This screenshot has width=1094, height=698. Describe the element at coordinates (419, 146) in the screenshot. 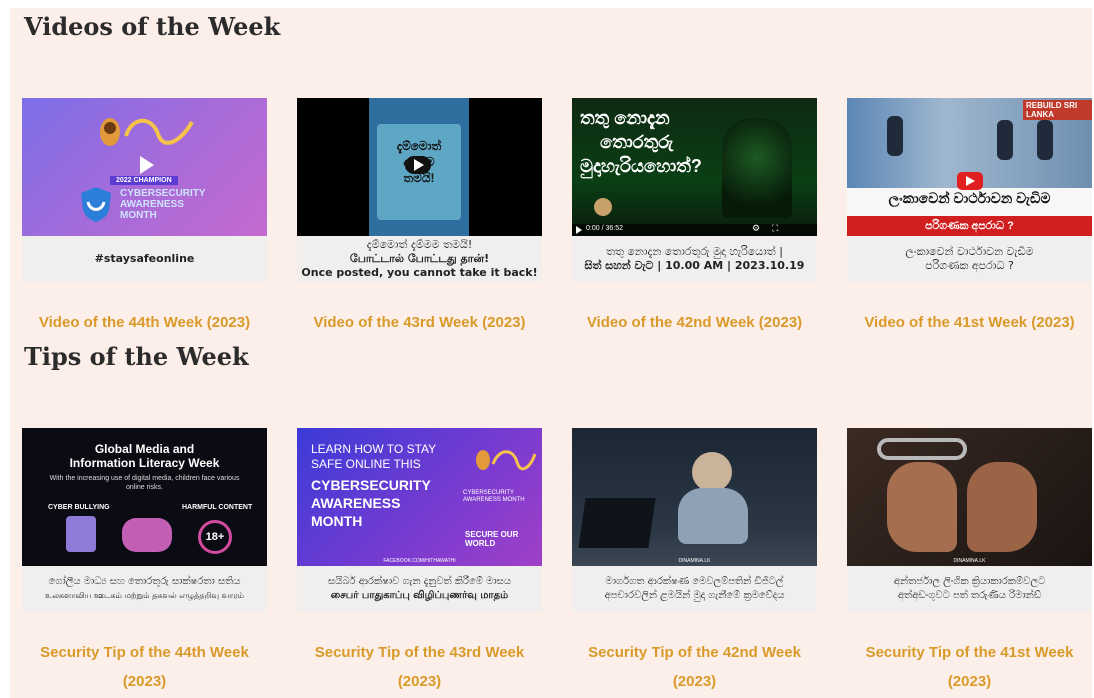

I see `thumb-text: දැම්මොත්` at that location.